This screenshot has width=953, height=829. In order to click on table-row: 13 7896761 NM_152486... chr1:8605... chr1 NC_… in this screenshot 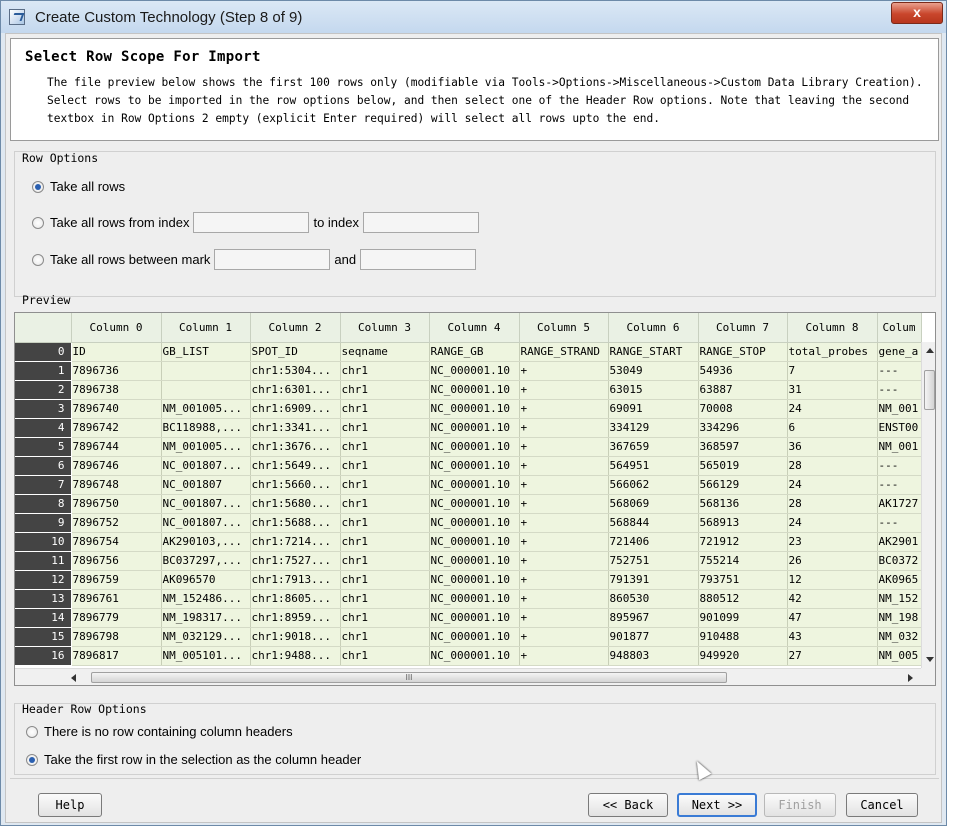, I will do `click(468, 599)`.